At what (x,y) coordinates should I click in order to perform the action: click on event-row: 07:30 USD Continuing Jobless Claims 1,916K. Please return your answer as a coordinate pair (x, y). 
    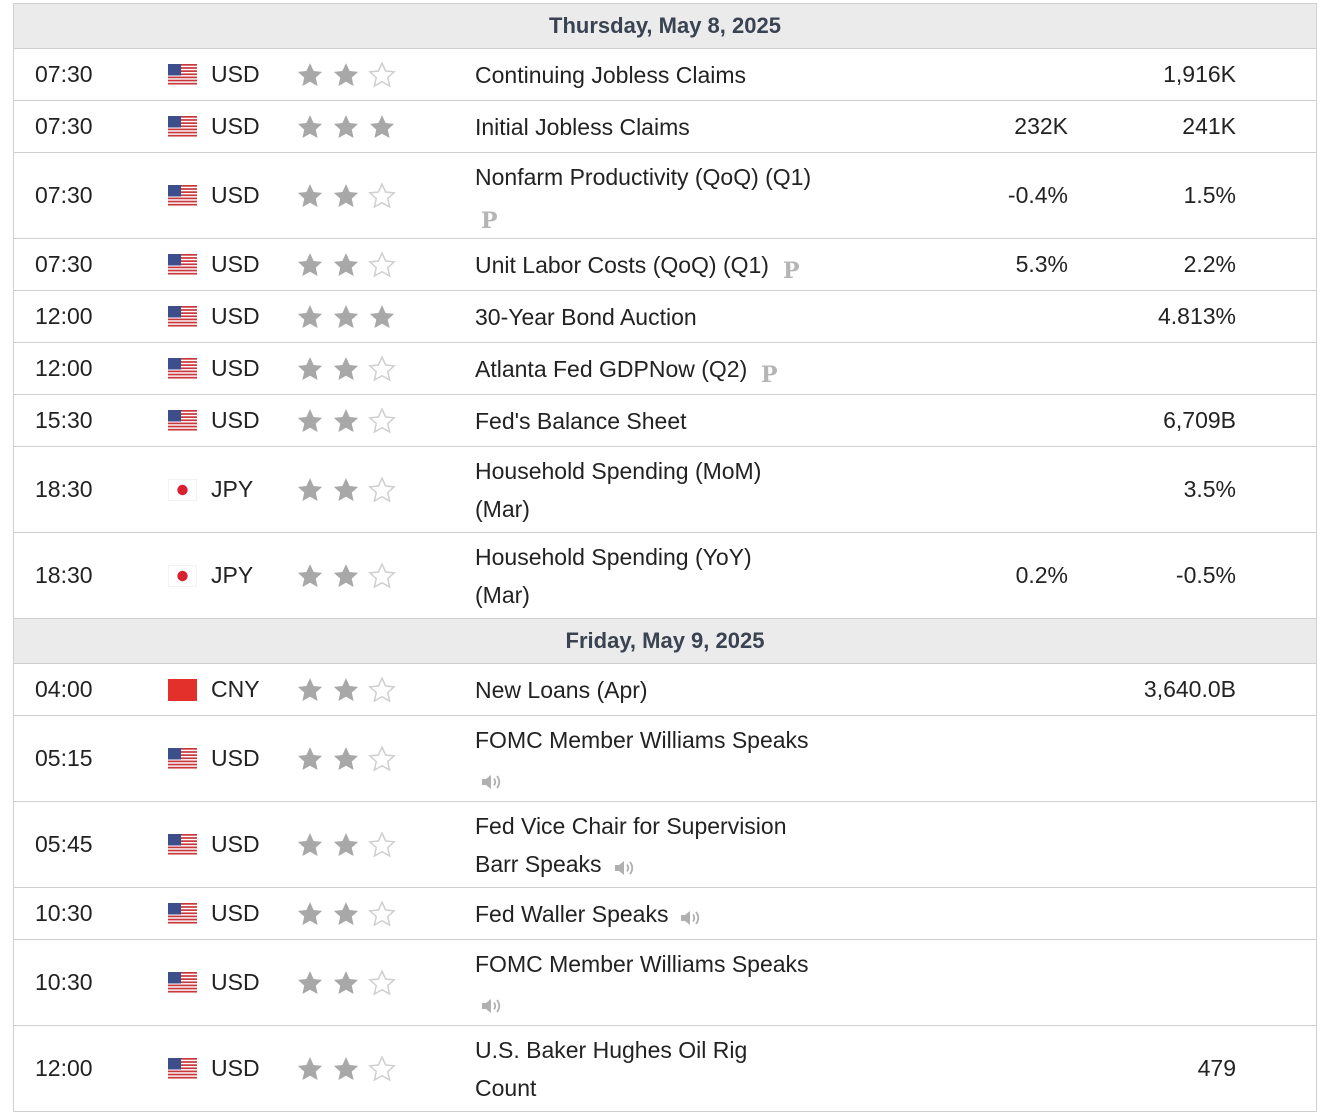
    Looking at the image, I should click on (665, 75).